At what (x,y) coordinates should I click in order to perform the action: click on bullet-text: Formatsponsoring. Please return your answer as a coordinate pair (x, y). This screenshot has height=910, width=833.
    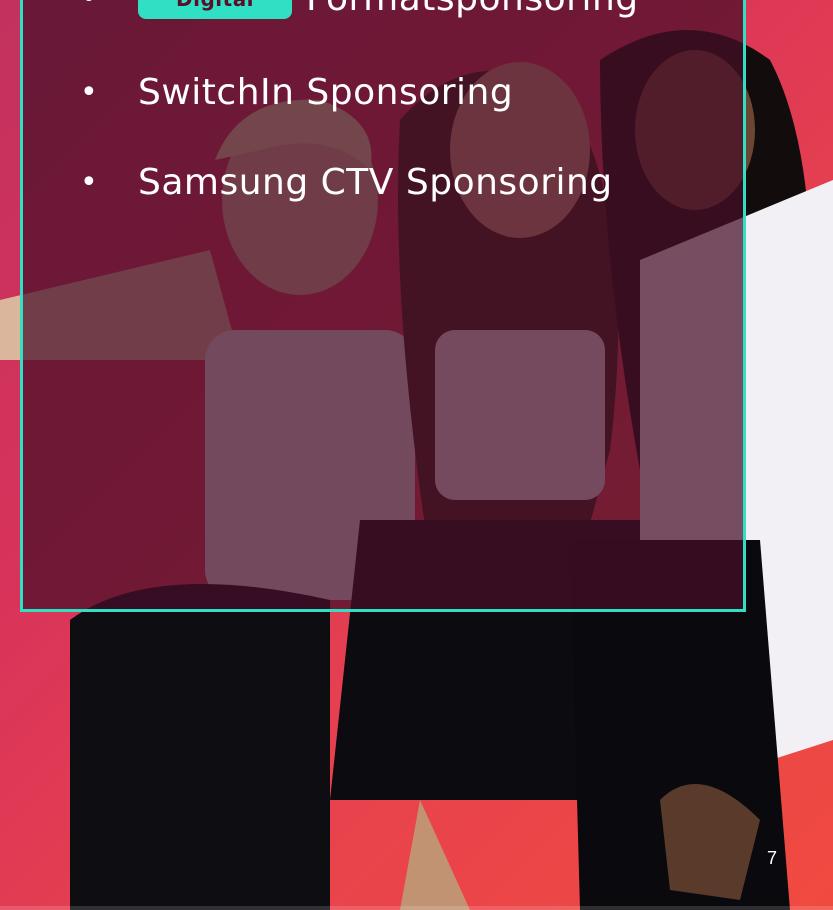
    Looking at the image, I should click on (472, 9).